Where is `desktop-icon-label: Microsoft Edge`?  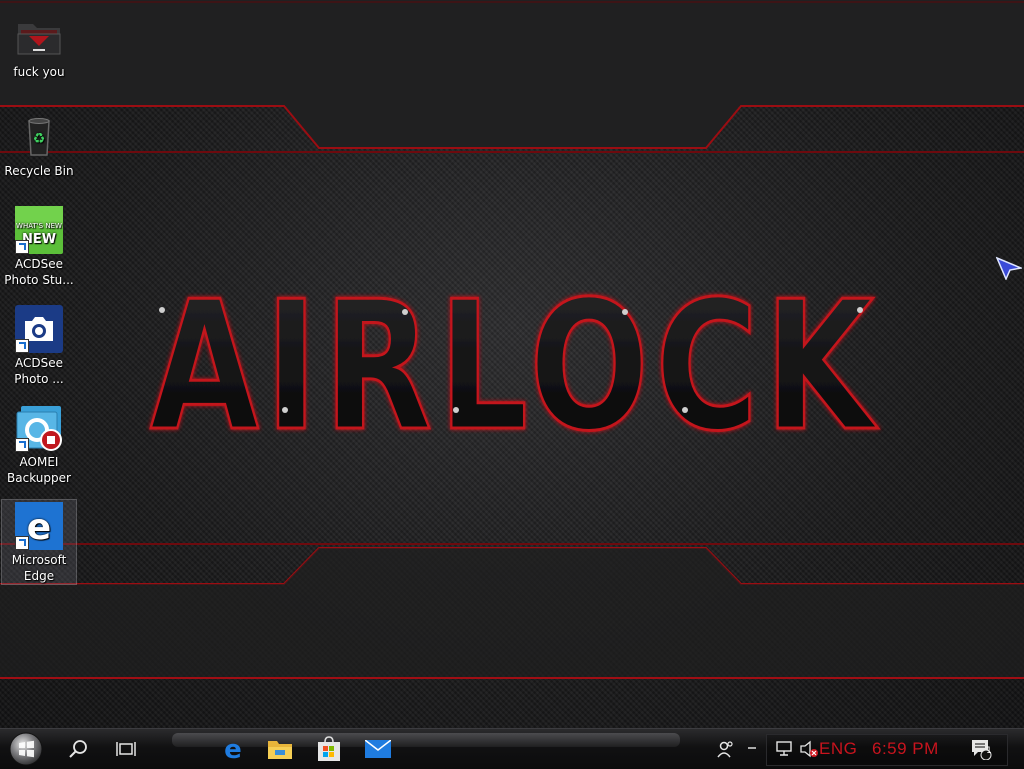 desktop-icon-label: Microsoft Edge is located at coordinates (39, 568).